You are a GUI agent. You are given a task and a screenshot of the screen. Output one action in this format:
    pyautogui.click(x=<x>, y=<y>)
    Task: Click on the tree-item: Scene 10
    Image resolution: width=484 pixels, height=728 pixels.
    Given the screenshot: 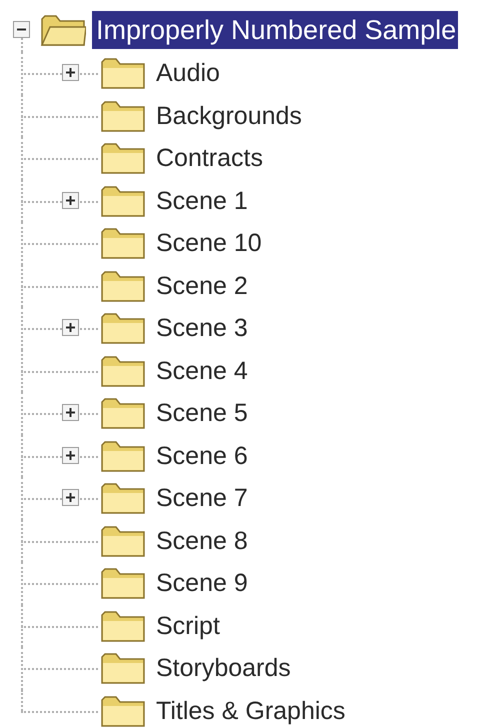 What is the action you would take?
    pyautogui.click(x=209, y=243)
    